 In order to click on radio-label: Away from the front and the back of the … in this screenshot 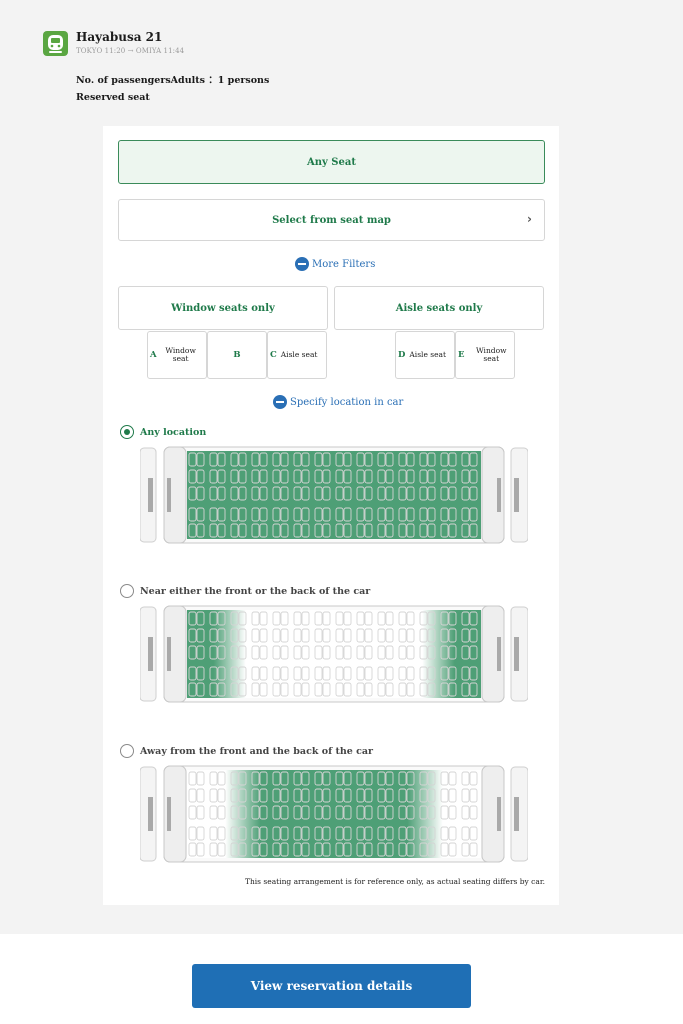, I will do `click(257, 751)`.